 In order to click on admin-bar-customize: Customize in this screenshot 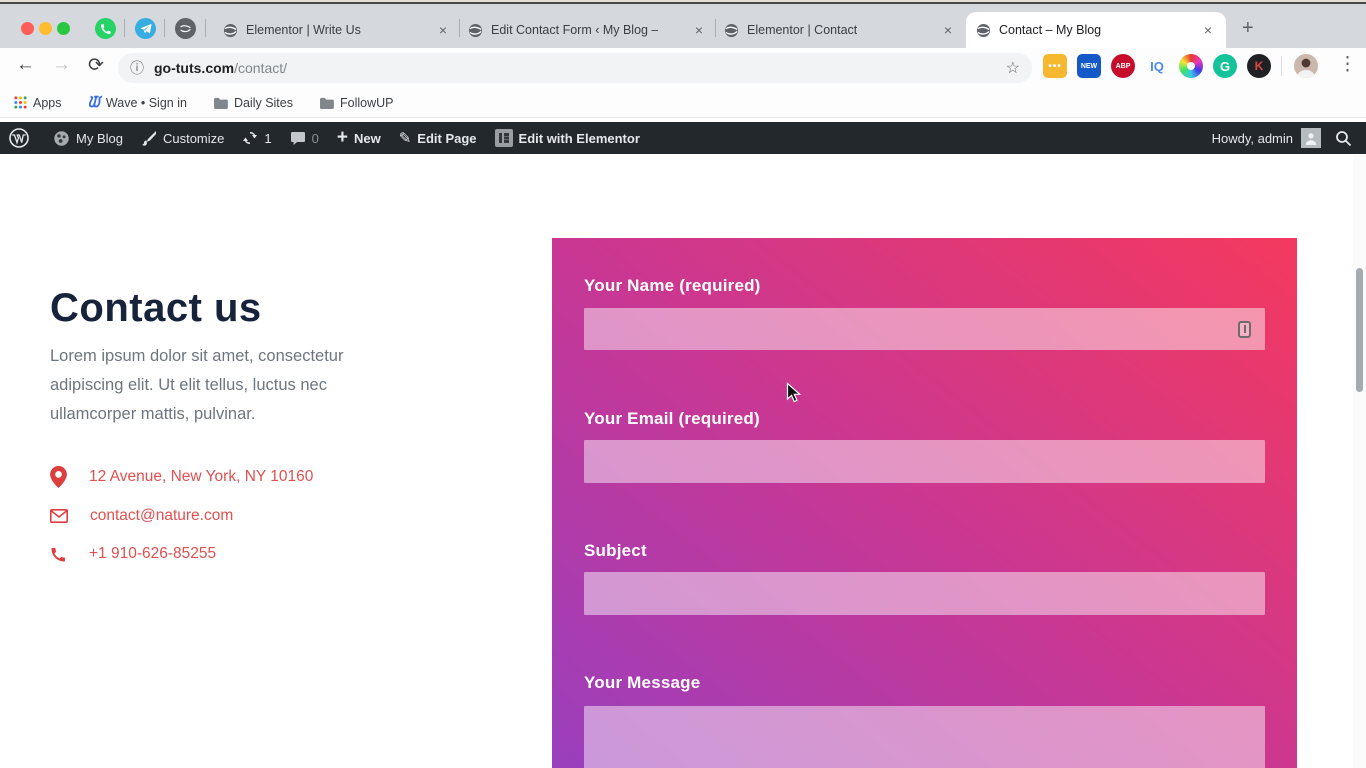, I will do `click(182, 138)`.